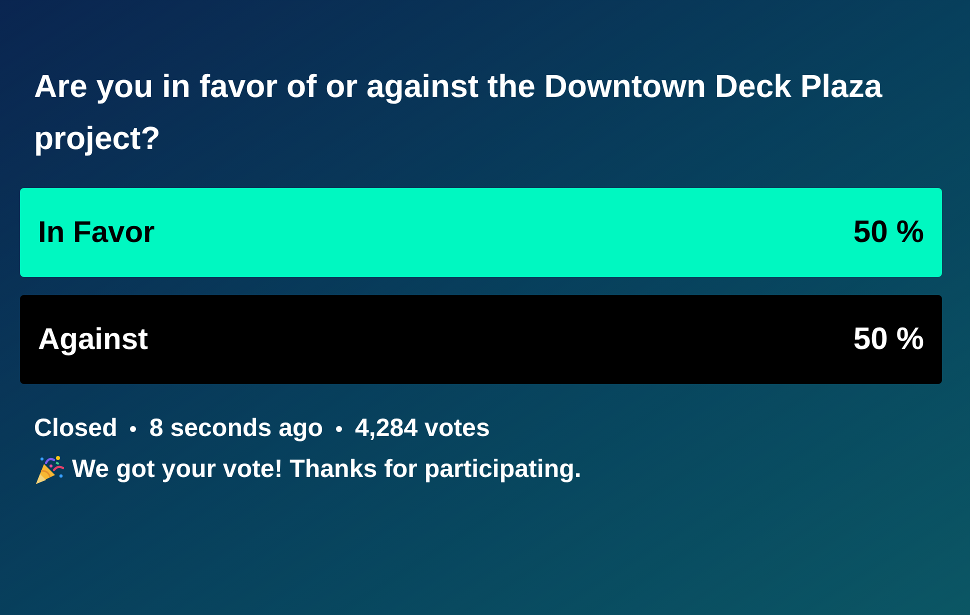  Describe the element at coordinates (96, 233) in the screenshot. I see `option-label: In Favor` at that location.